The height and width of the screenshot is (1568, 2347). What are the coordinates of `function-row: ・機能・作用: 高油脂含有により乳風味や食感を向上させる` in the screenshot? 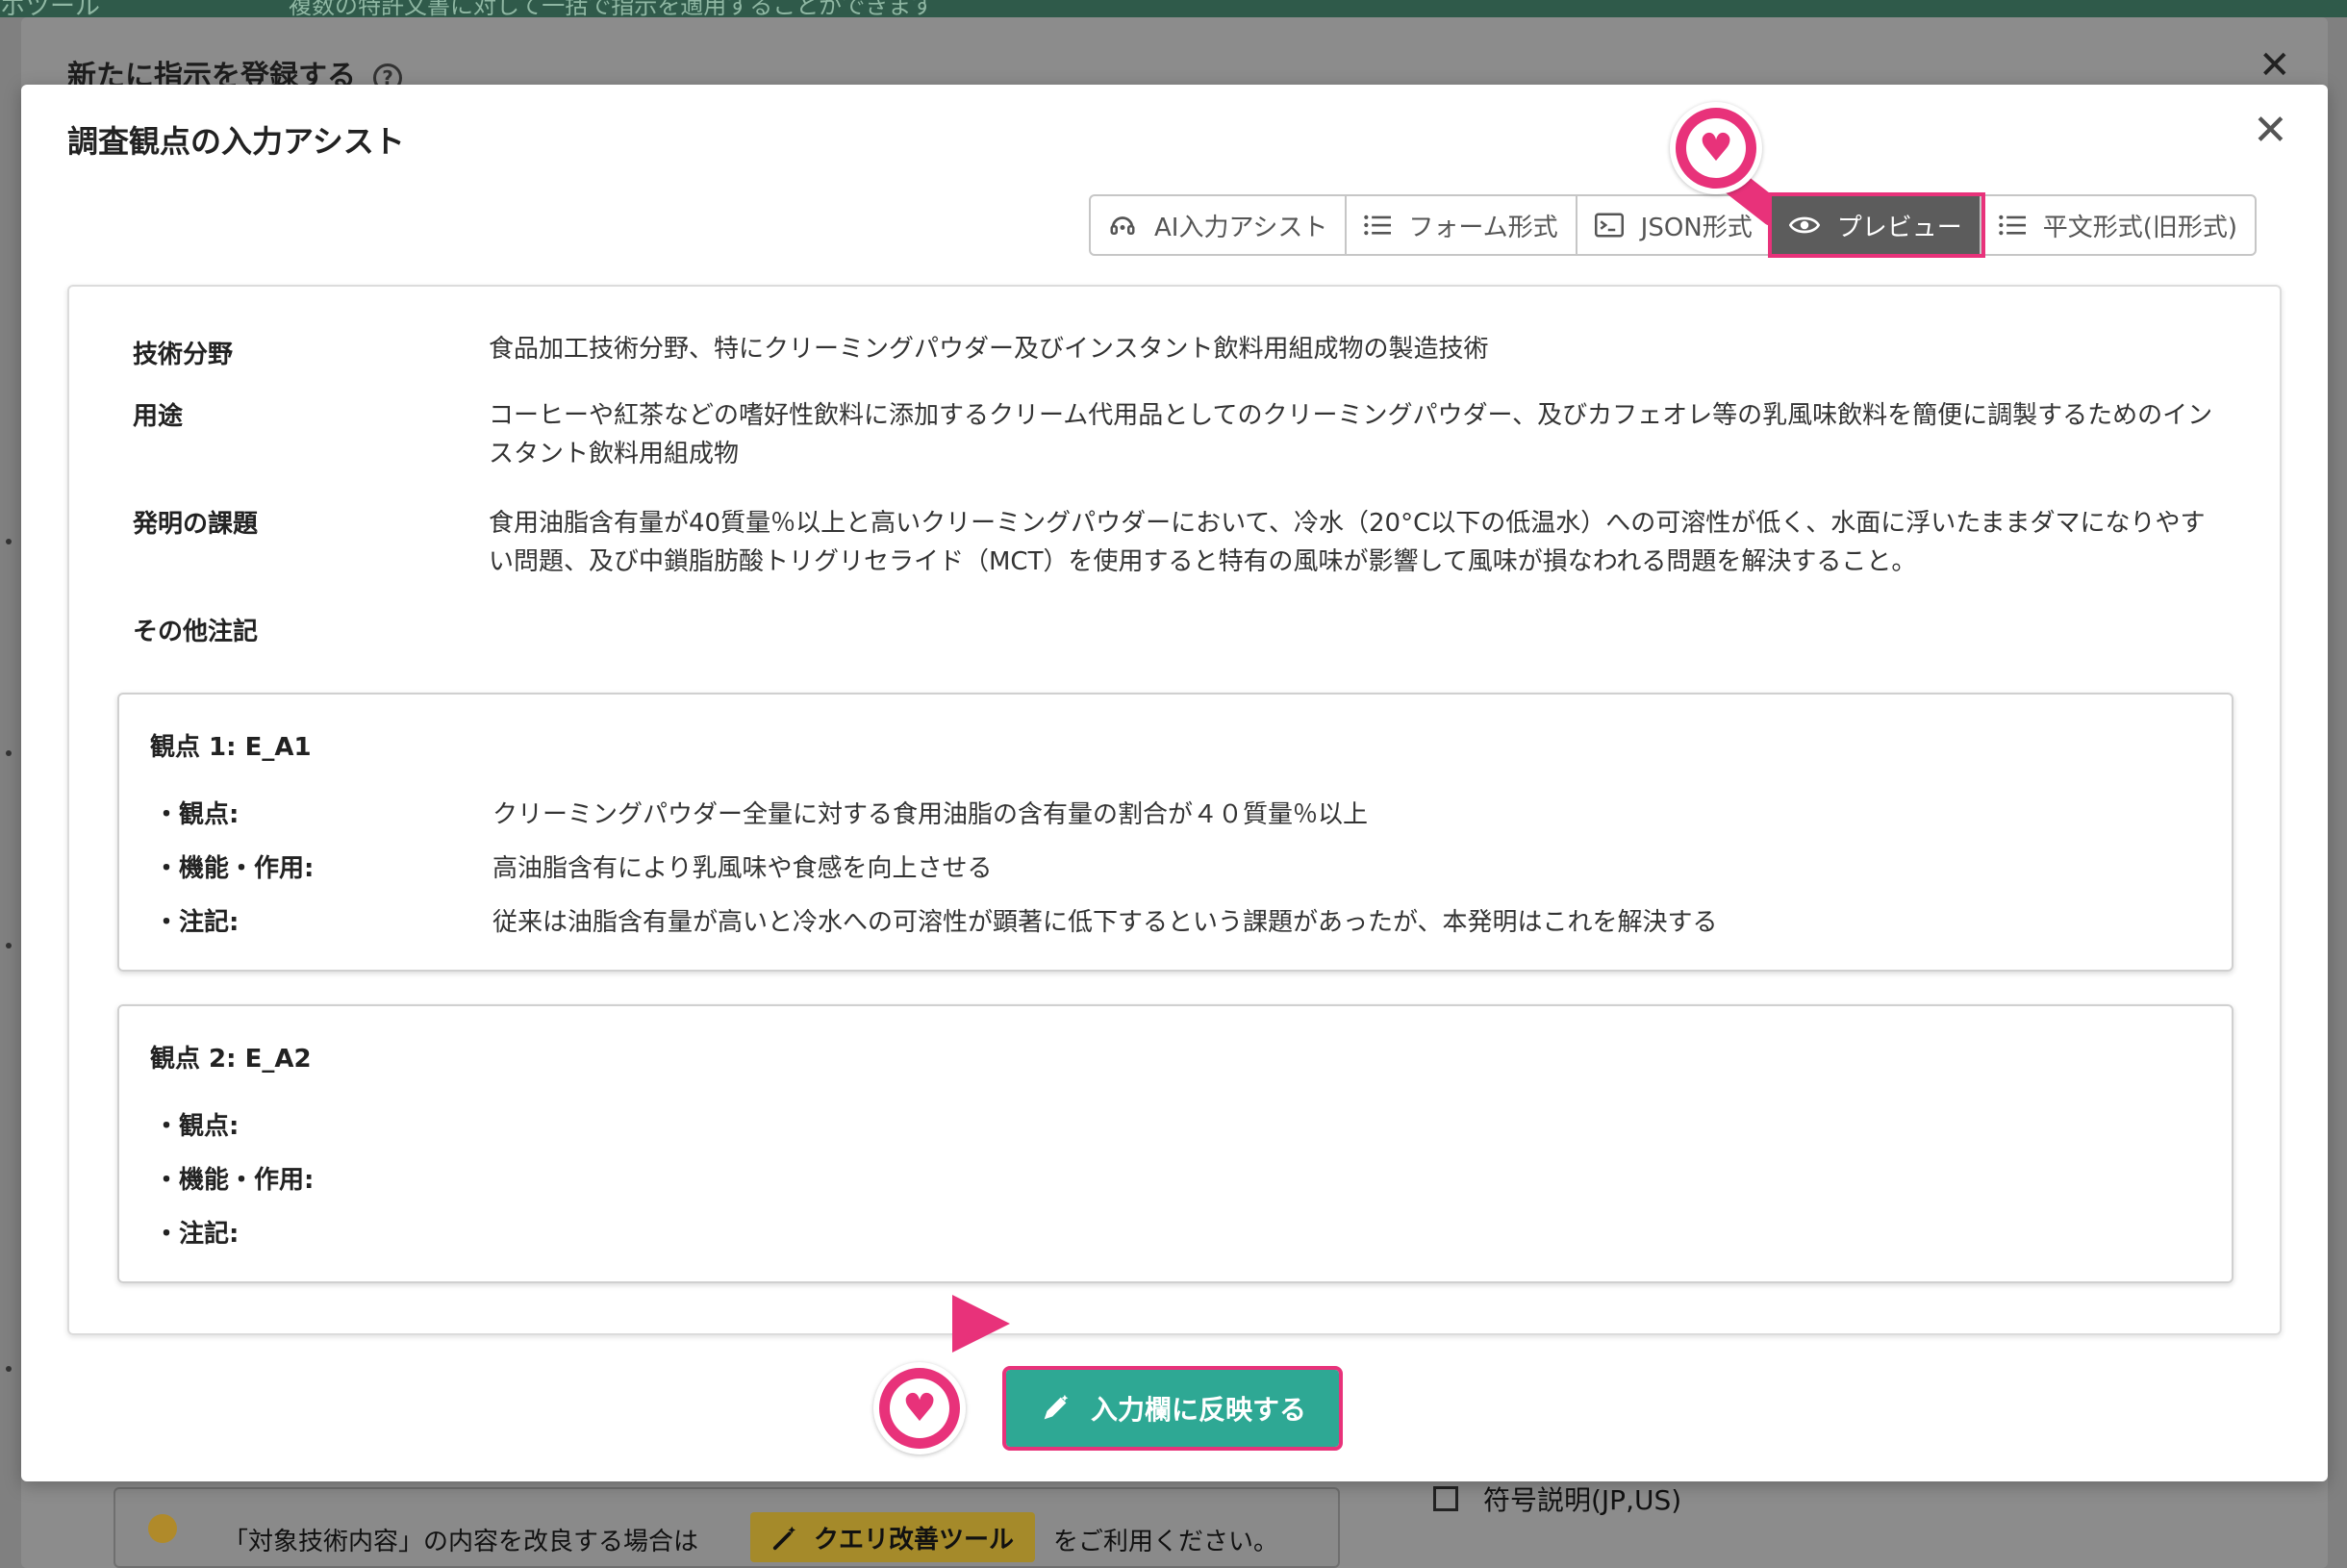 It's located at (573, 866).